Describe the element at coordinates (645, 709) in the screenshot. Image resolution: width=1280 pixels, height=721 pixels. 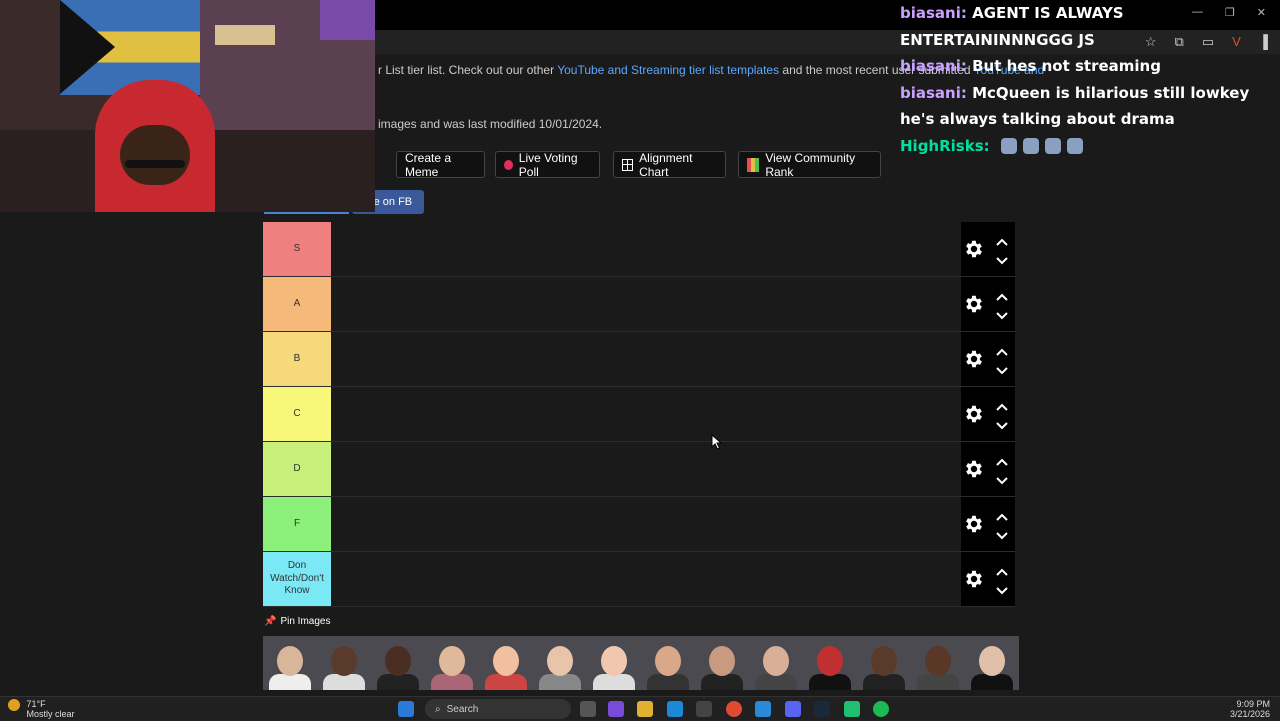
I see `file-explorer-icon` at that location.